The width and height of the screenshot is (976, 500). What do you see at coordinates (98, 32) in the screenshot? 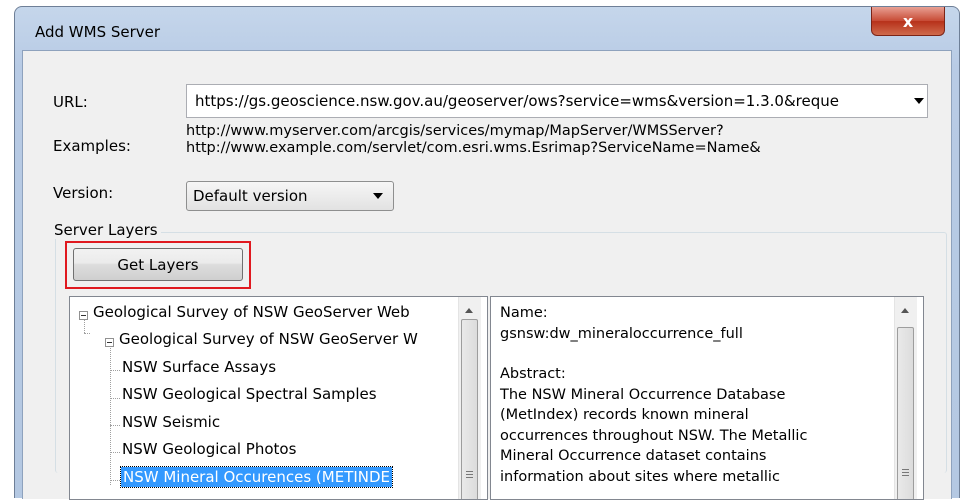
I see `window-title: Add WMS Server` at bounding box center [98, 32].